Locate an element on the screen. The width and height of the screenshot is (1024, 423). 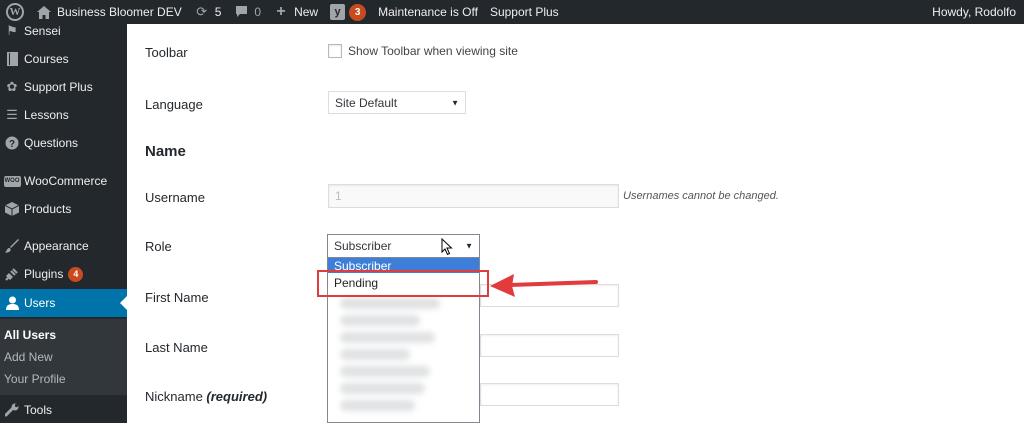
yoast-icon: y is located at coordinates (338, 12).